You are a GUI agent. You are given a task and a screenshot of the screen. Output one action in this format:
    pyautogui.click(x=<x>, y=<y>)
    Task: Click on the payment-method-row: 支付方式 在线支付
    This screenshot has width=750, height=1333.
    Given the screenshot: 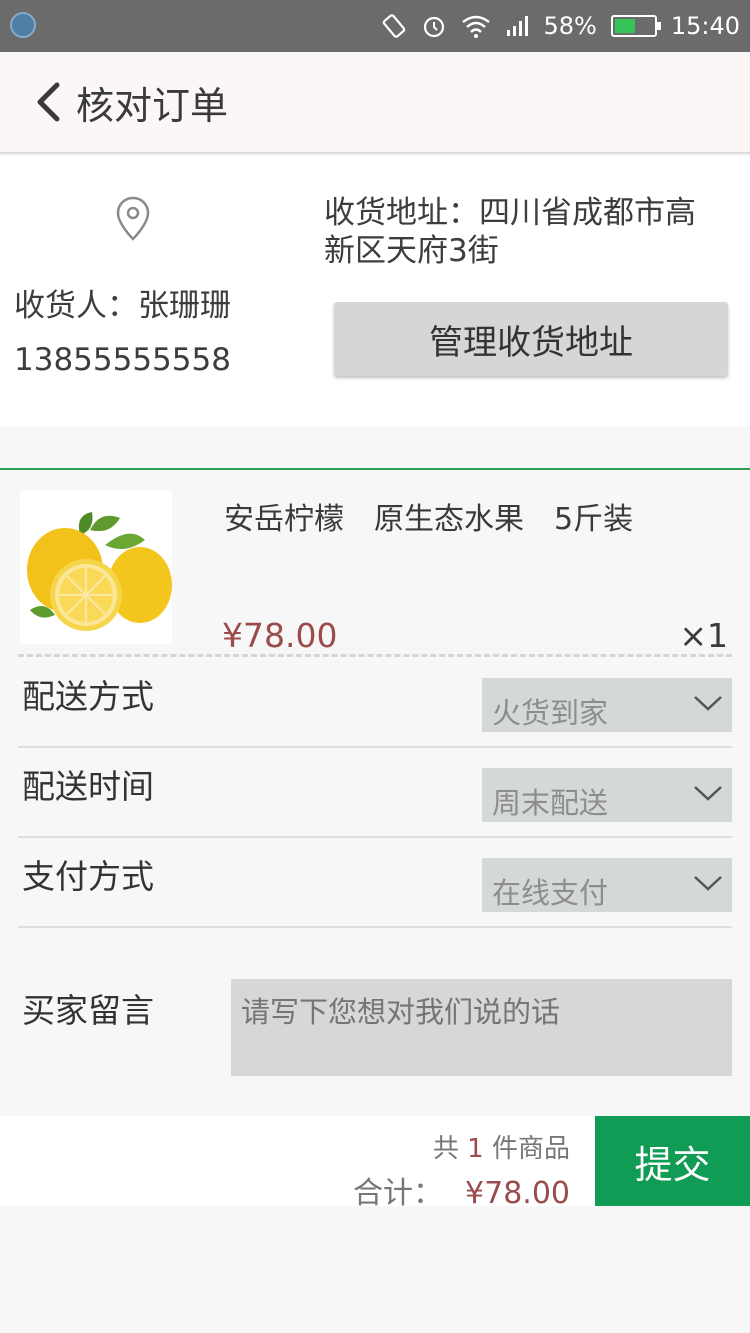 What is the action you would take?
    pyautogui.click(x=375, y=883)
    